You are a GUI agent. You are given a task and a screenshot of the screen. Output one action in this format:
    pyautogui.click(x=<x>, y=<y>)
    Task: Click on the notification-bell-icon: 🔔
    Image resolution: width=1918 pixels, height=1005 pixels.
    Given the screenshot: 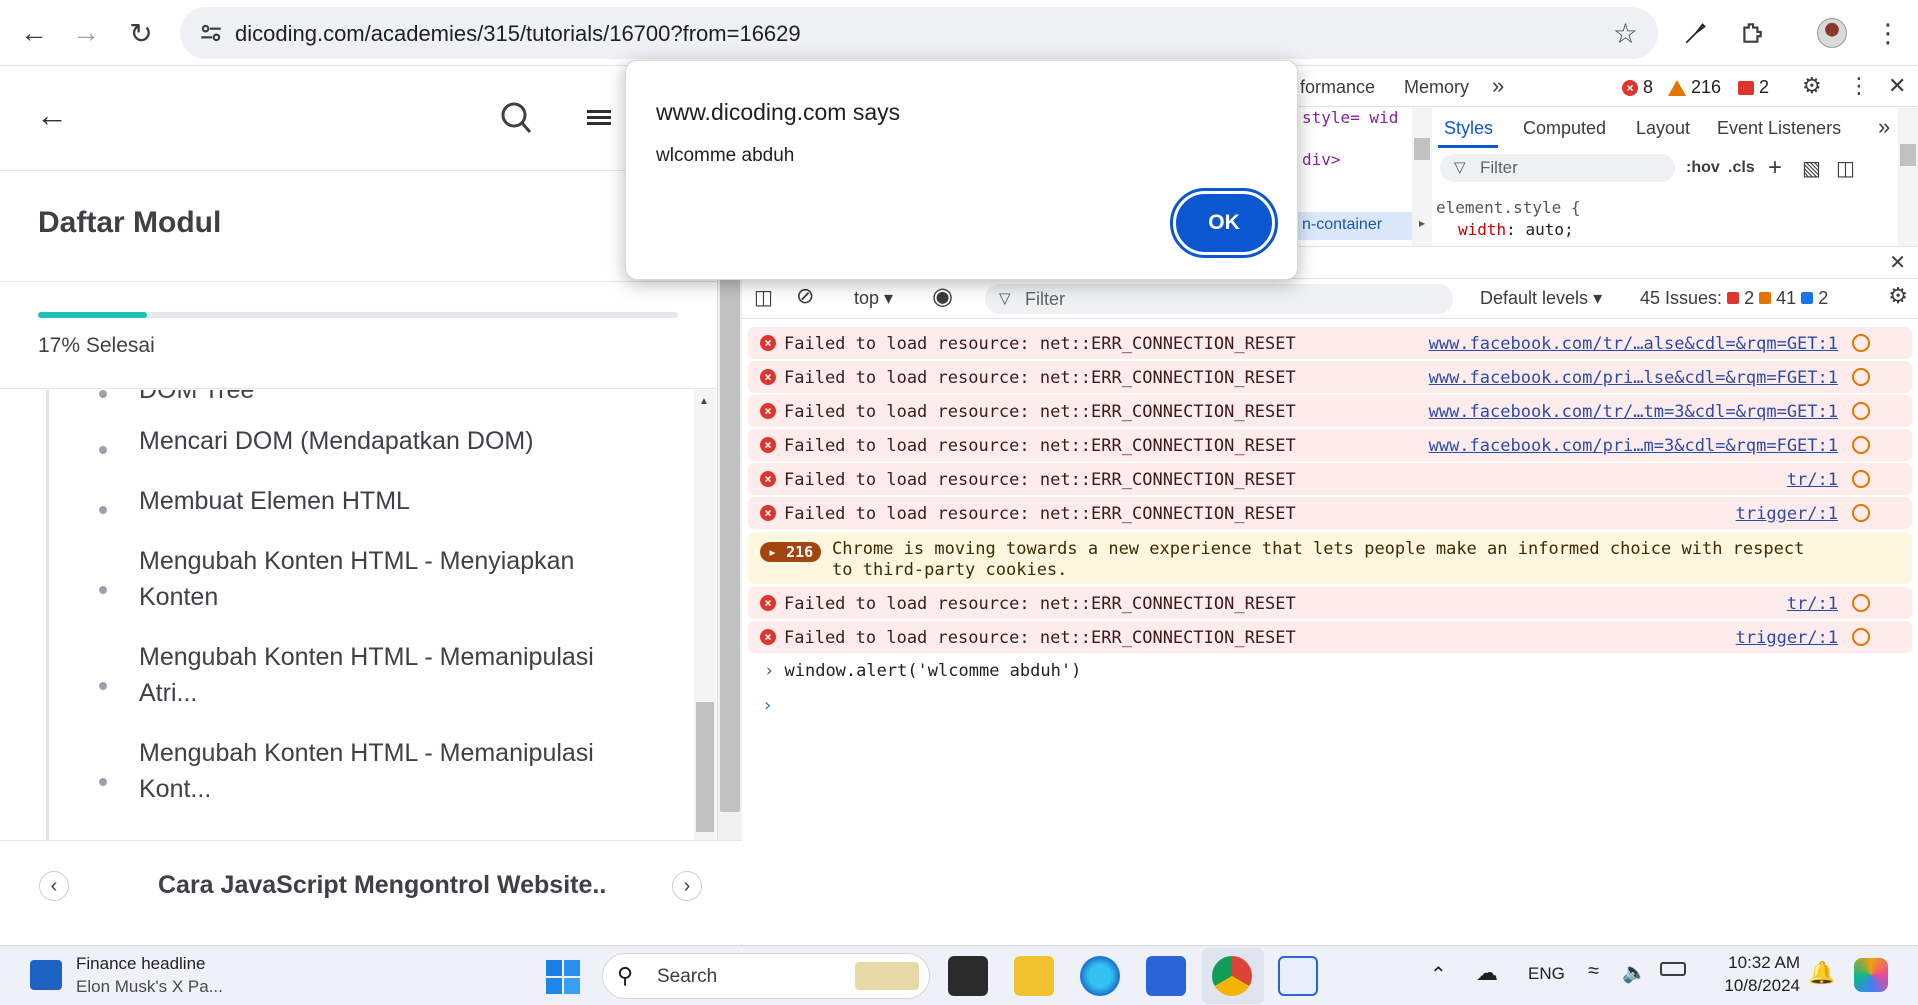 What is the action you would take?
    pyautogui.click(x=1821, y=973)
    